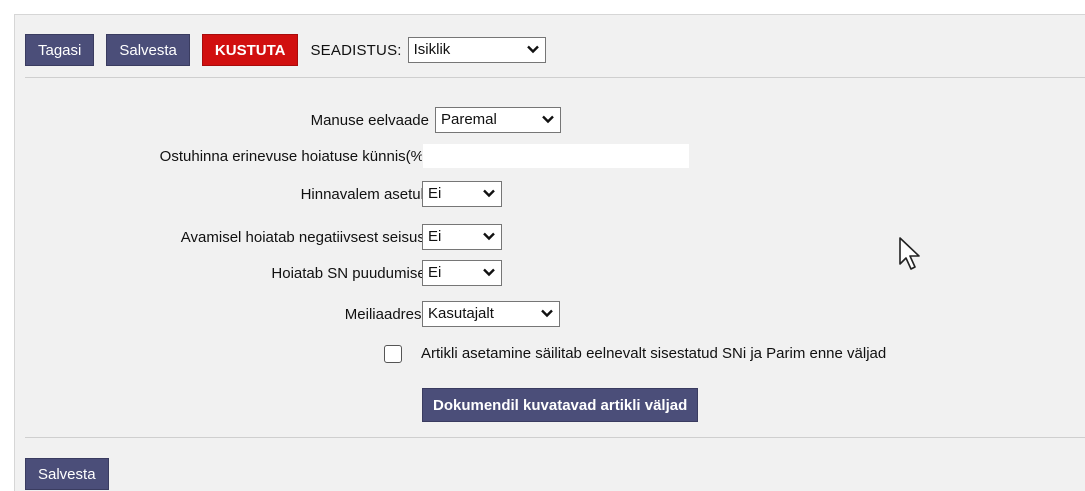  I want to click on email-address-row: Meiliaadress, so click(225, 314).